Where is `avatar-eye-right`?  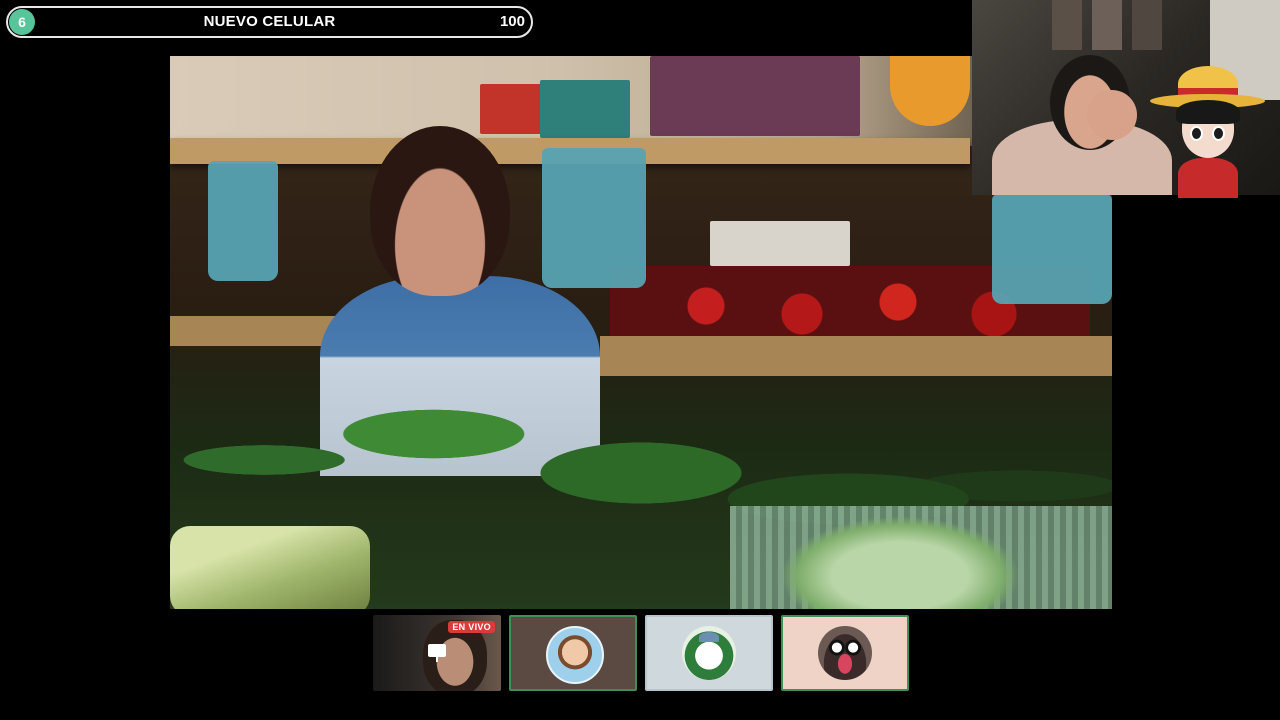 avatar-eye-right is located at coordinates (1218, 133).